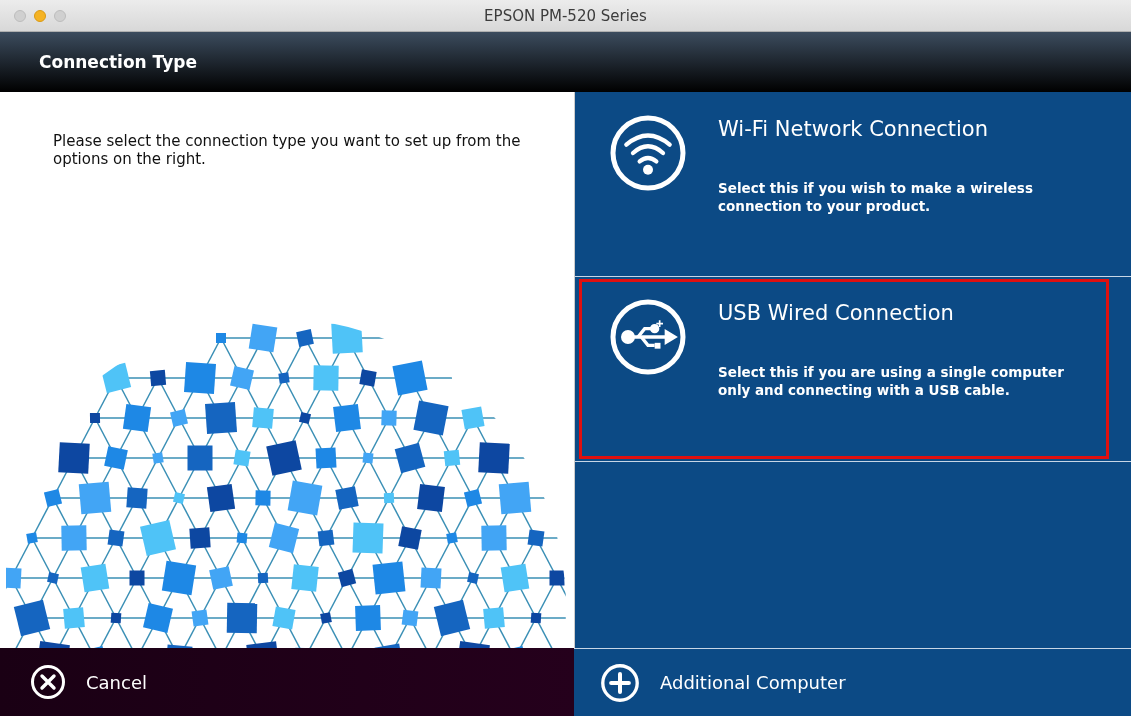 The image size is (1131, 716). I want to click on minimize-window-icon, so click(40, 15).